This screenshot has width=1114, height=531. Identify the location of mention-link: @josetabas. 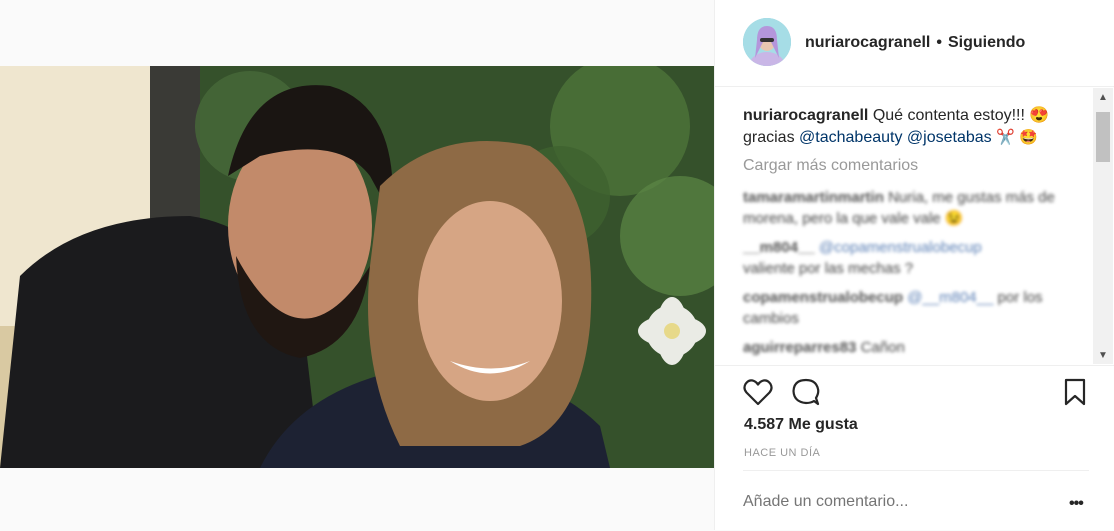
(949, 137).